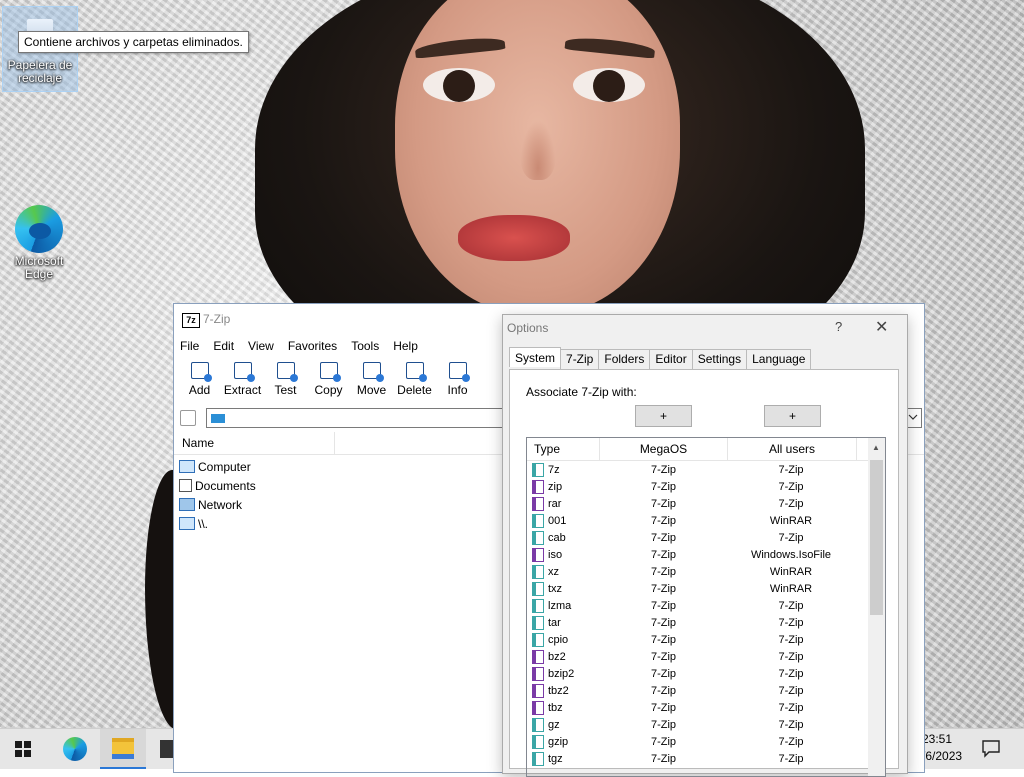 The height and width of the screenshot is (777, 1024). I want to click on list-item: \\., so click(217, 523).